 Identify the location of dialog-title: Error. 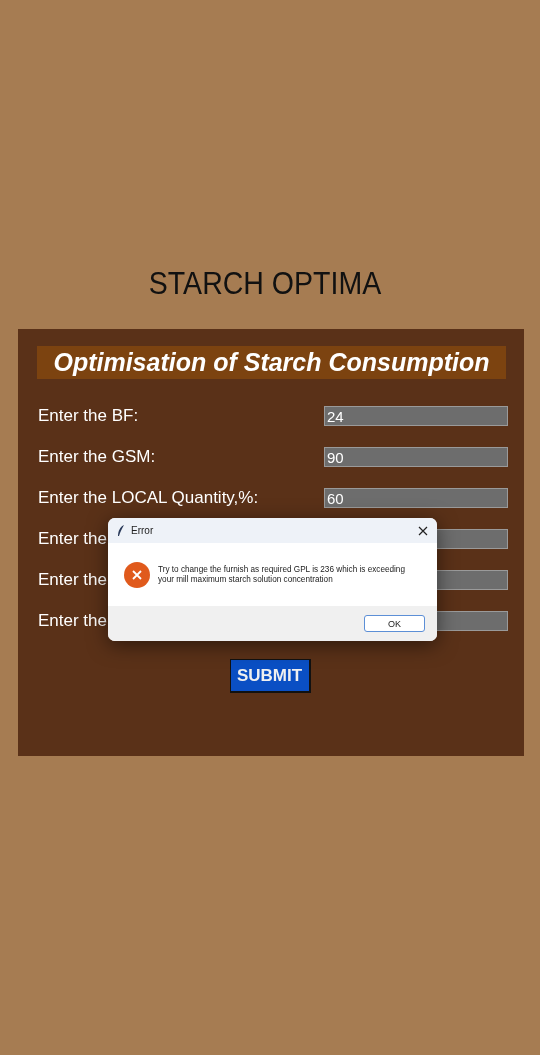
(143, 530).